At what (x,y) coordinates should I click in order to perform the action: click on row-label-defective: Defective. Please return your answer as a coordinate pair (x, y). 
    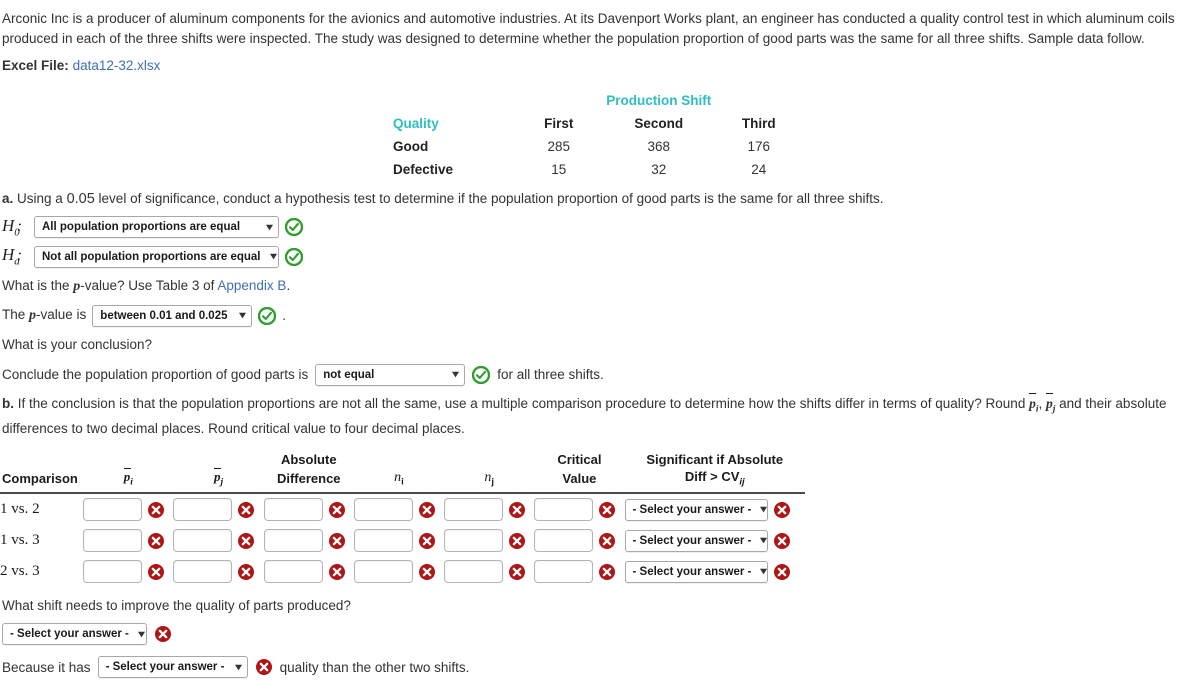
    Looking at the image, I should click on (423, 169).